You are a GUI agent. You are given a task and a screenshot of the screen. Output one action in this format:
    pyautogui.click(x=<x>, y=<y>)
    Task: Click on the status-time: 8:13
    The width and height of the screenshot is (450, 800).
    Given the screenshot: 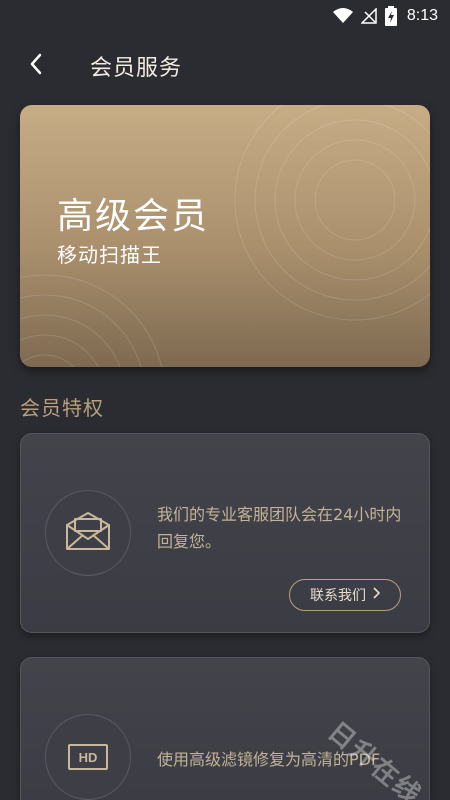 What is the action you would take?
    pyautogui.click(x=422, y=15)
    